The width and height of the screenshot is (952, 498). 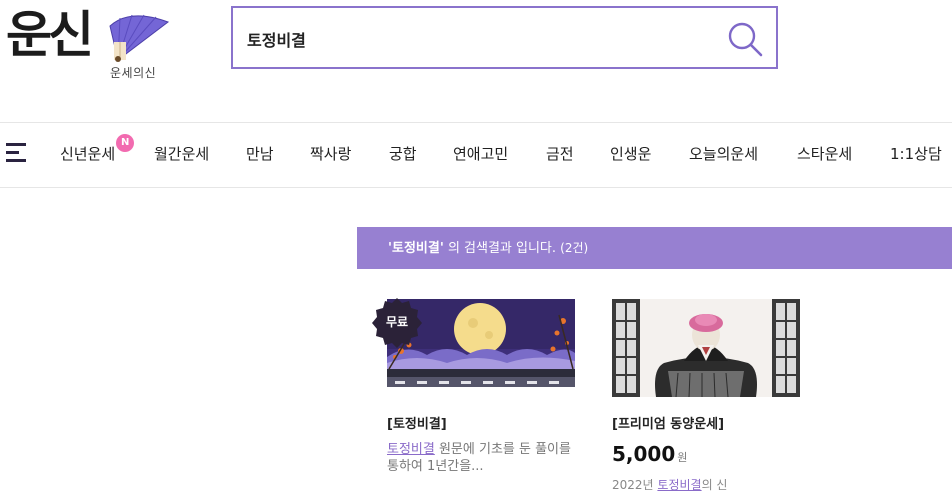 What do you see at coordinates (723, 153) in the screenshot?
I see `nav-item-today: 오늘의운세` at bounding box center [723, 153].